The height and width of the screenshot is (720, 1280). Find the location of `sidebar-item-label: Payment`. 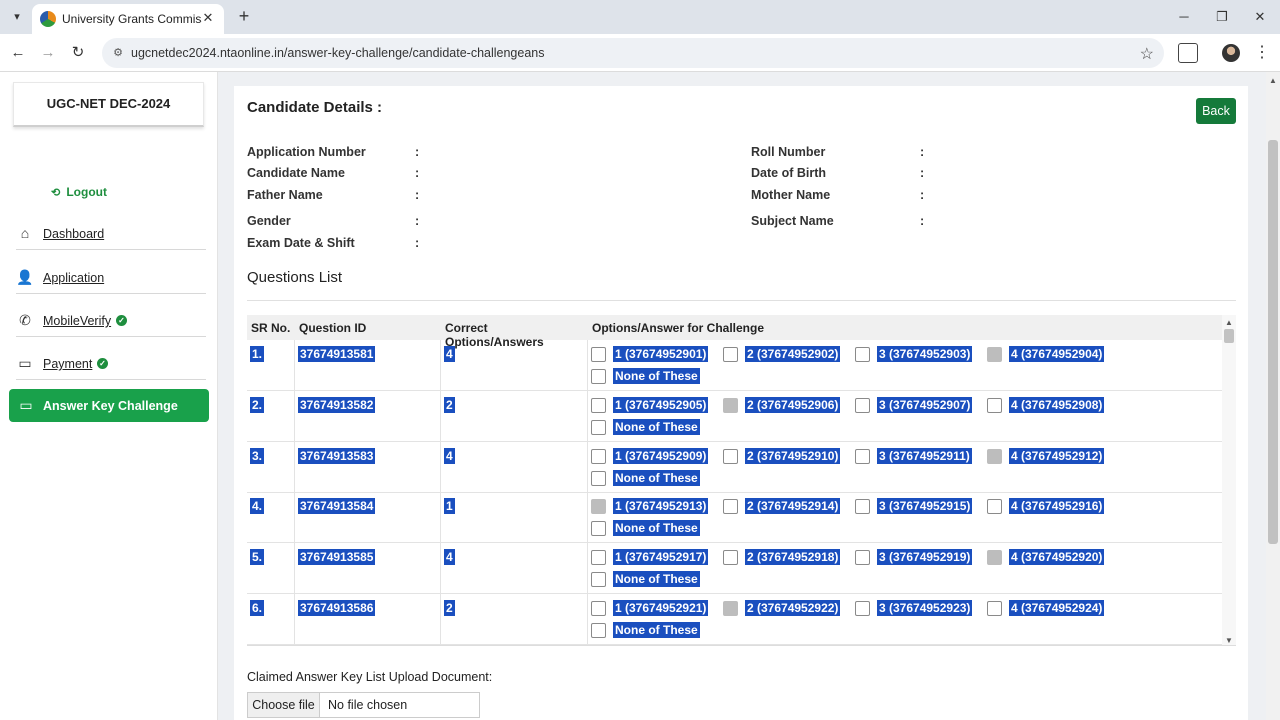

sidebar-item-label: Payment is located at coordinates (67, 364).